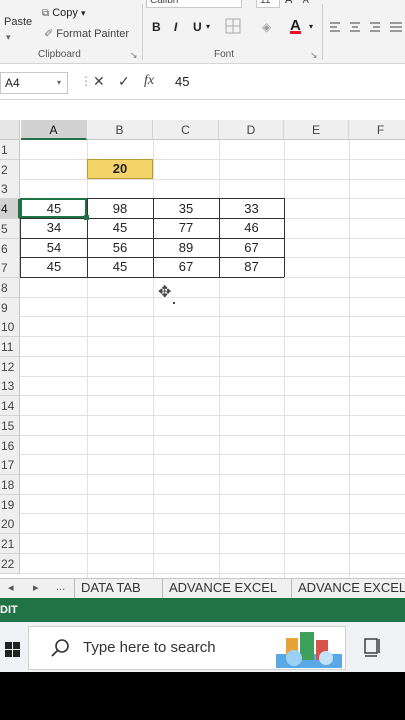 The image size is (405, 720). I want to click on table-cell: 89, so click(186, 248).